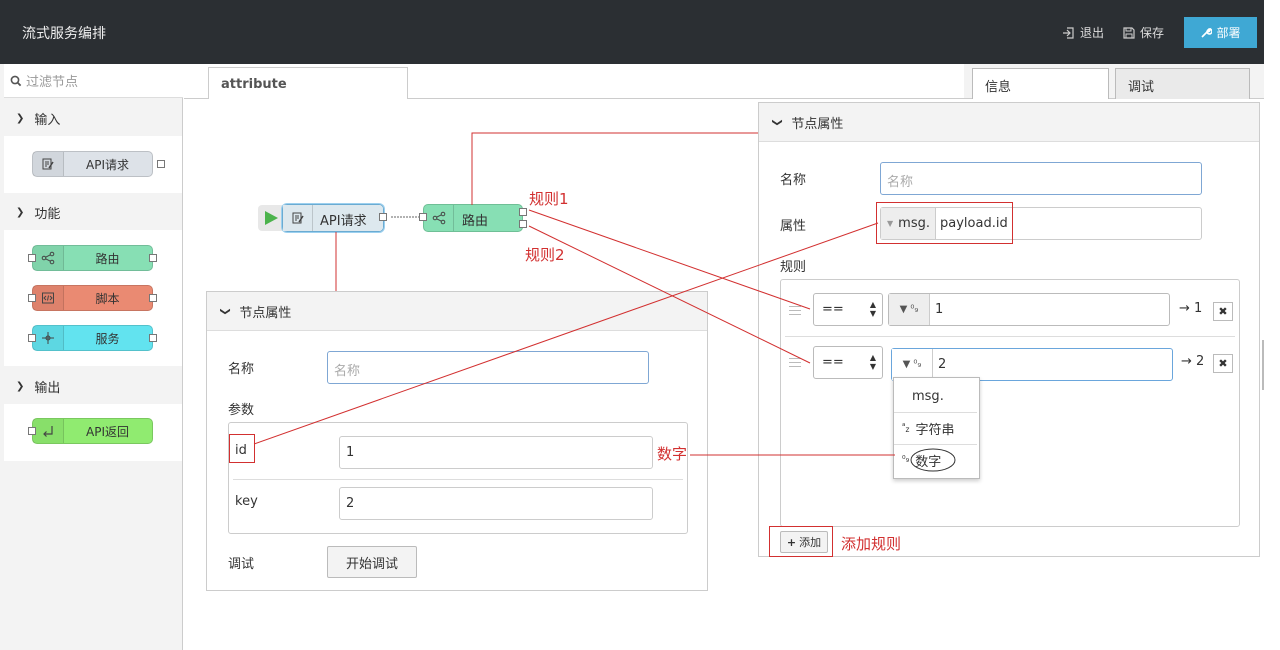  I want to click on save-icon, so click(1129, 32).